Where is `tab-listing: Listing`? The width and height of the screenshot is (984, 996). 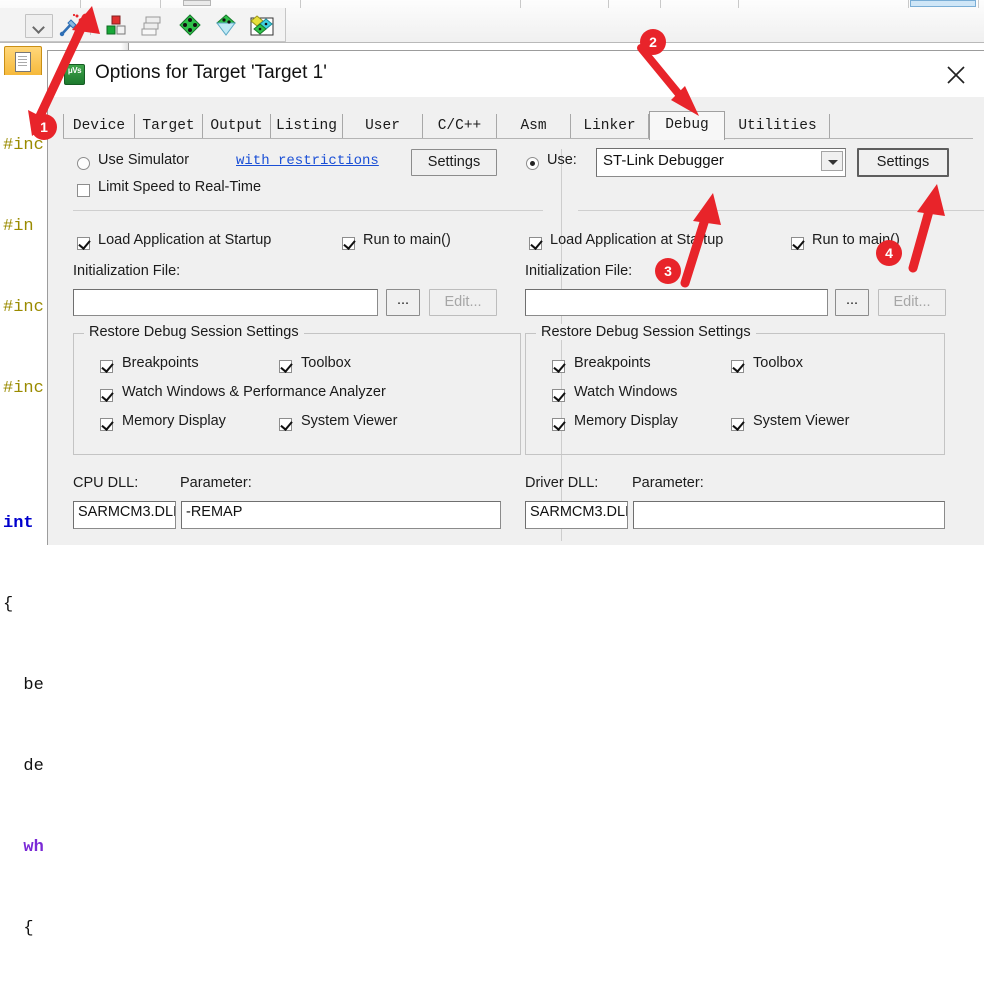 tab-listing: Listing is located at coordinates (307, 126).